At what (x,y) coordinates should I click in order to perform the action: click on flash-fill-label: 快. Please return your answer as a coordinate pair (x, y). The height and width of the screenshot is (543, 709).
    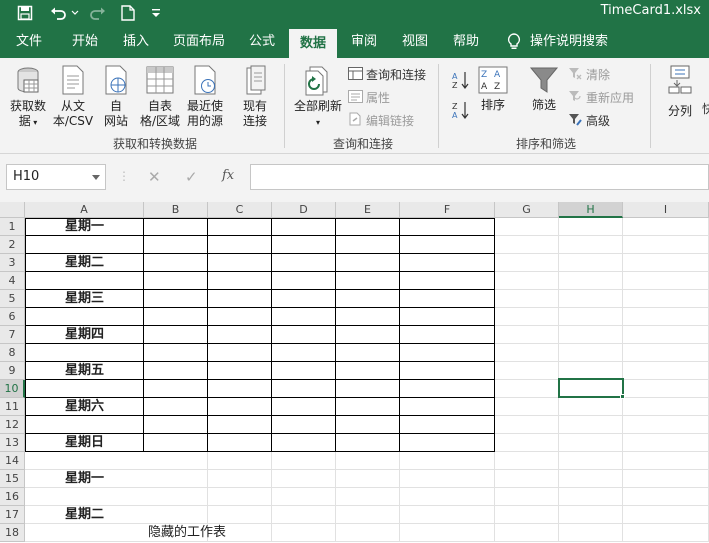
    Looking at the image, I should click on (705, 108).